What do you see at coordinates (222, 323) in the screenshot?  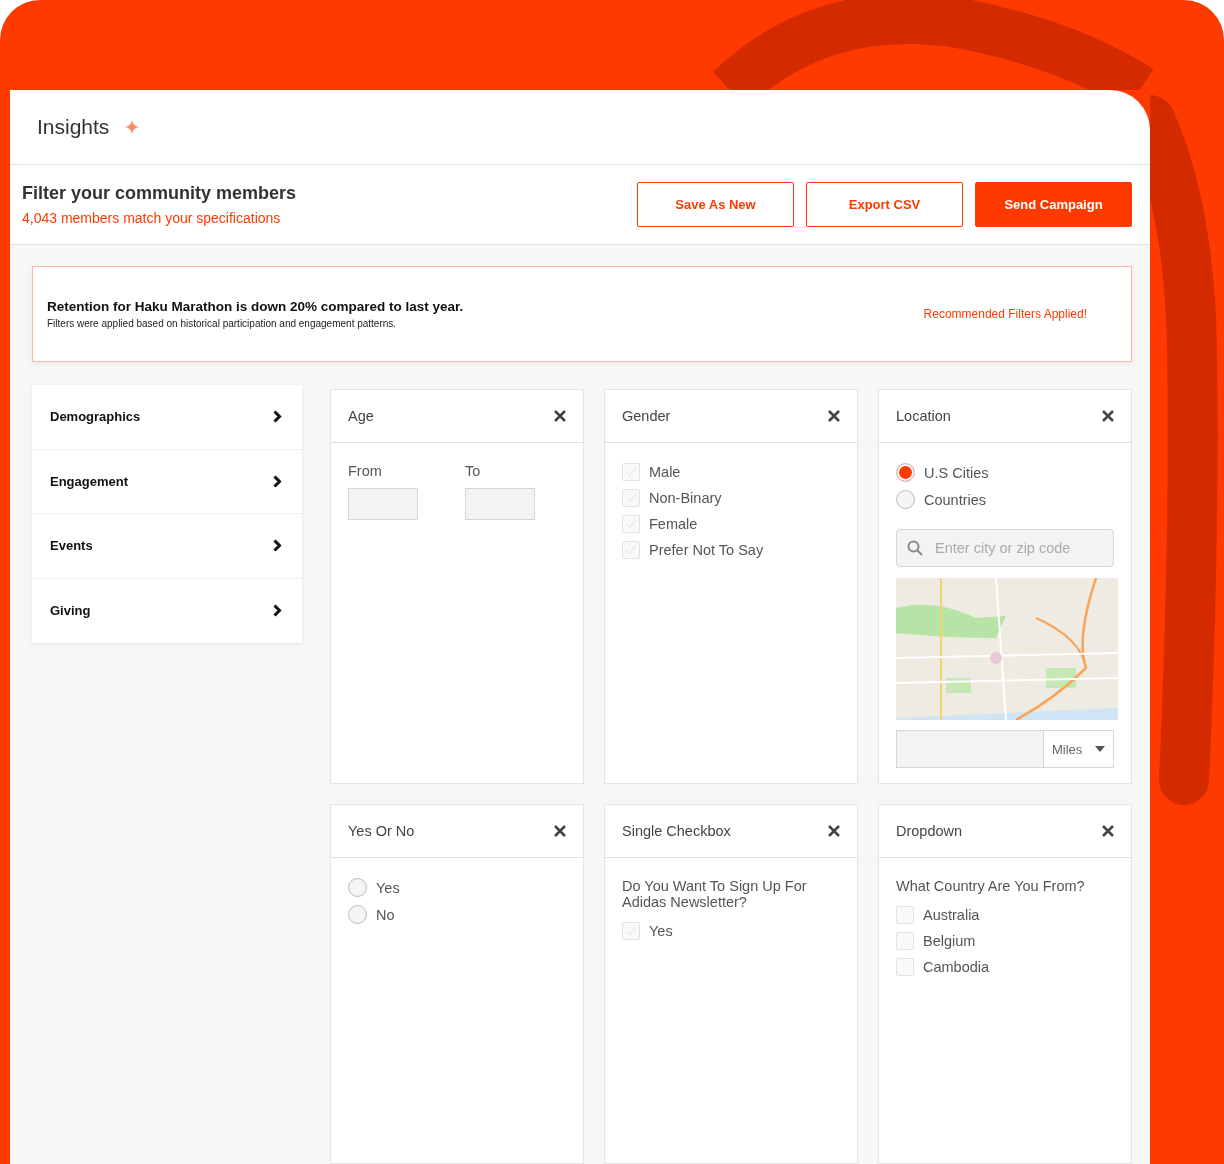 I see `alert-text: Filters were applied based on historical participation and engagement patterns.` at bounding box center [222, 323].